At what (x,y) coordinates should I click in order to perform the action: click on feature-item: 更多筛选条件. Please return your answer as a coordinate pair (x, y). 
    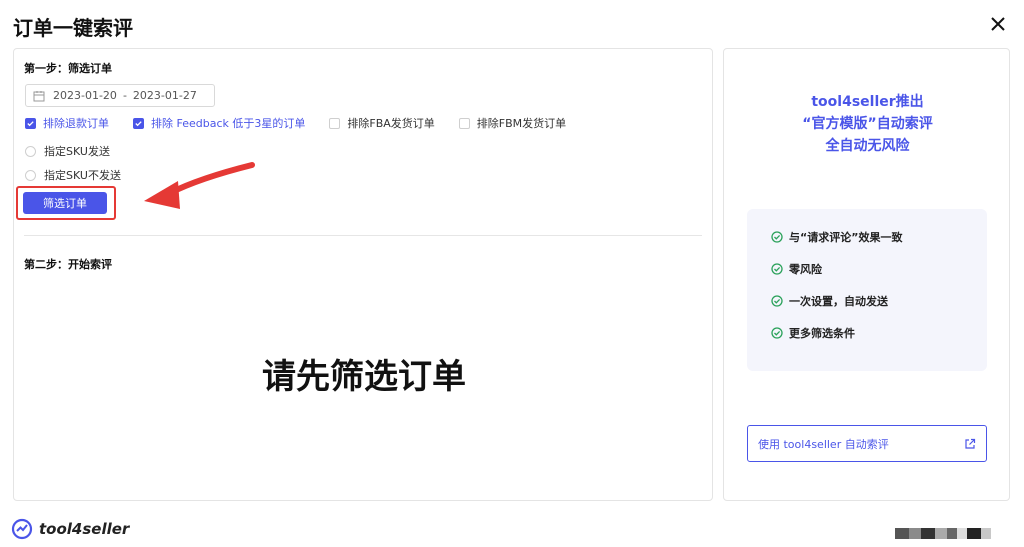
    Looking at the image, I should click on (879, 333).